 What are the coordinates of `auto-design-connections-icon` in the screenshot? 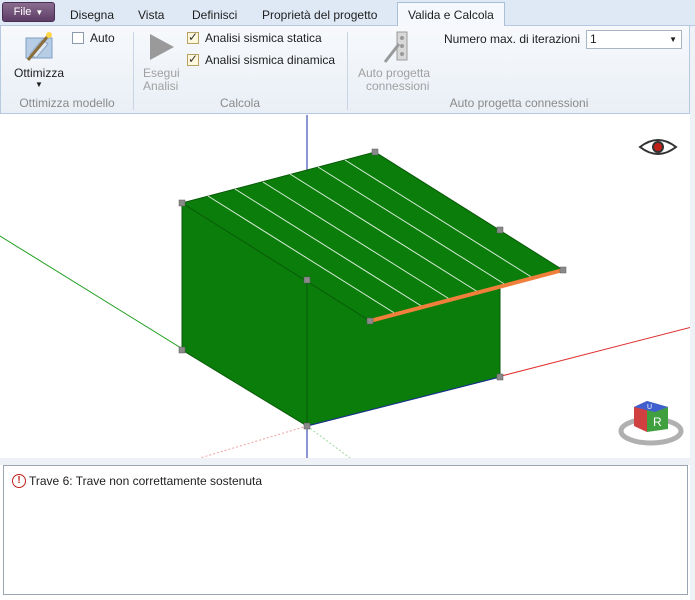 It's located at (398, 47).